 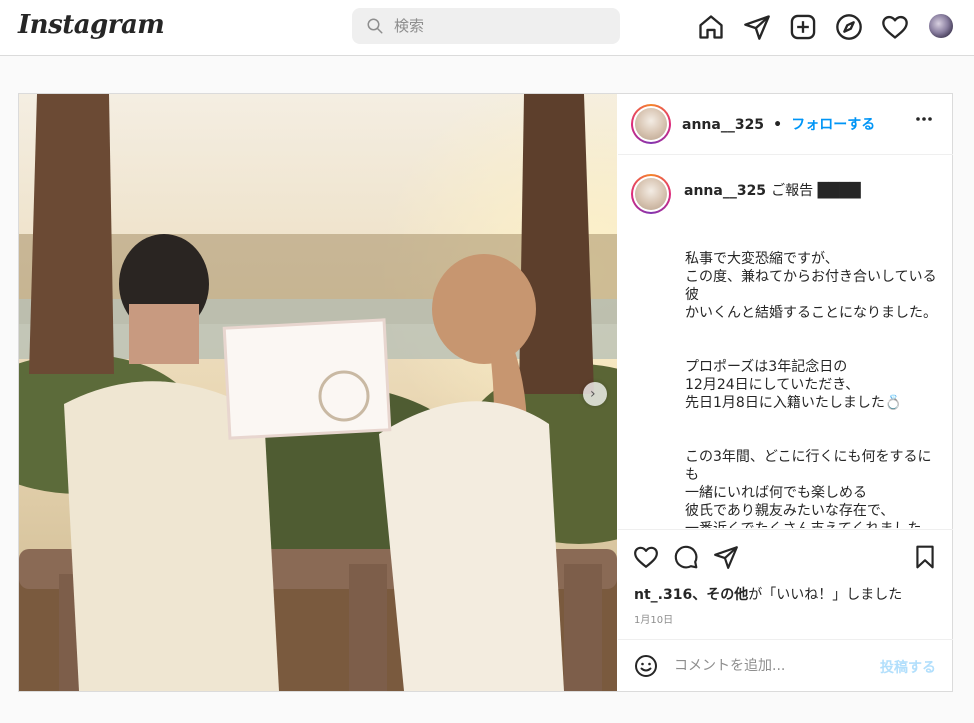 I want to click on bookmark-icon, so click(x=925, y=557).